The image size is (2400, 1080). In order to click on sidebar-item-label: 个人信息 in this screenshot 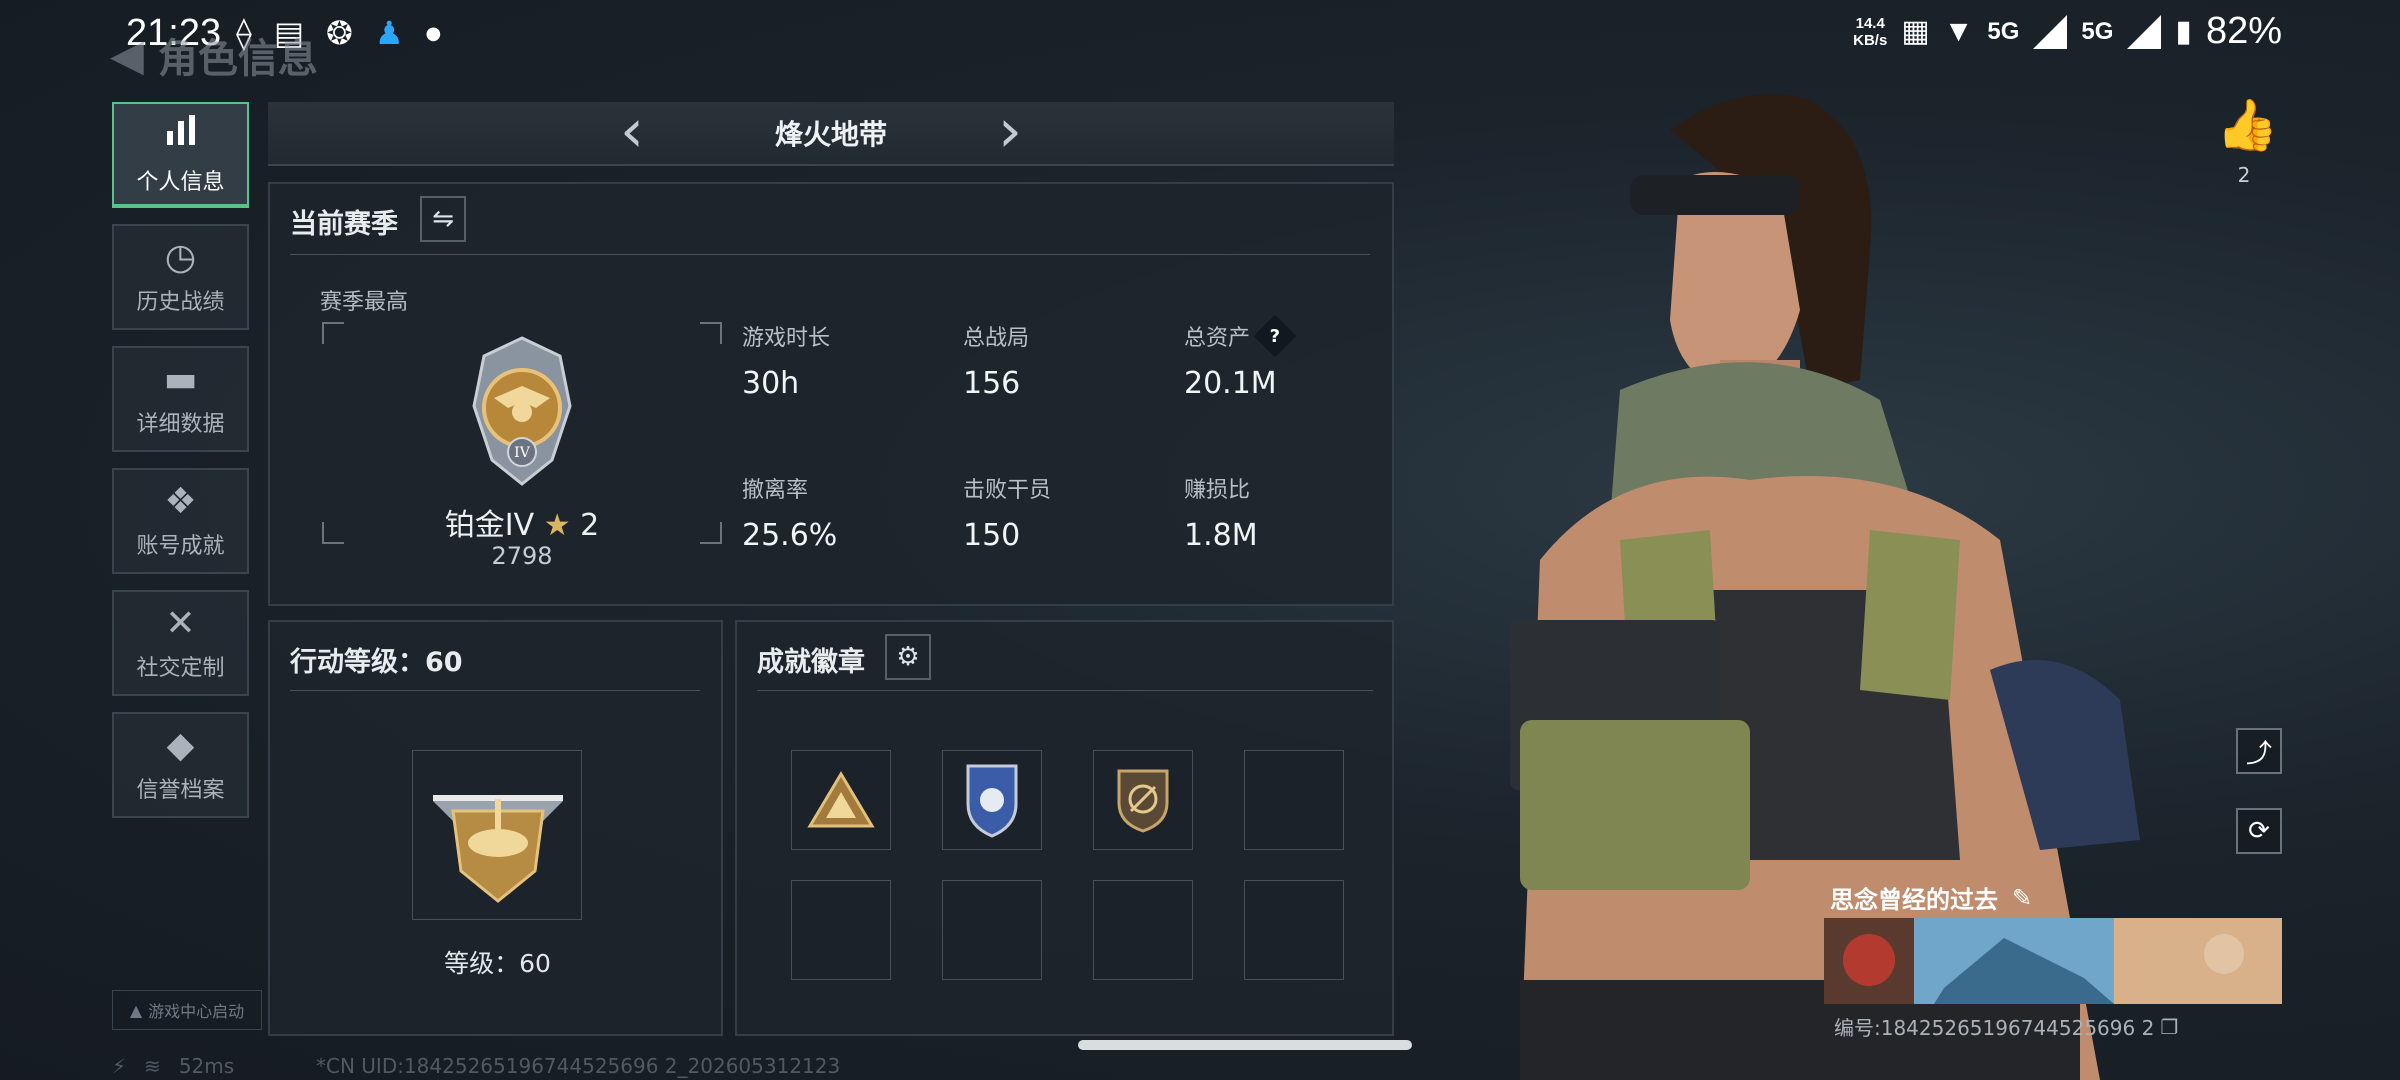, I will do `click(180, 182)`.